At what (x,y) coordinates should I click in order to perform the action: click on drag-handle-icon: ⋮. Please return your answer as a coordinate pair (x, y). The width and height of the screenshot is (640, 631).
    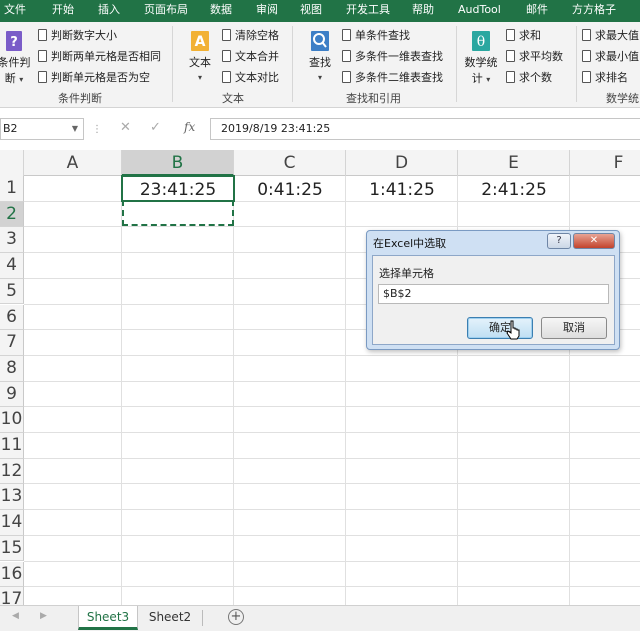
    Looking at the image, I should click on (97, 129).